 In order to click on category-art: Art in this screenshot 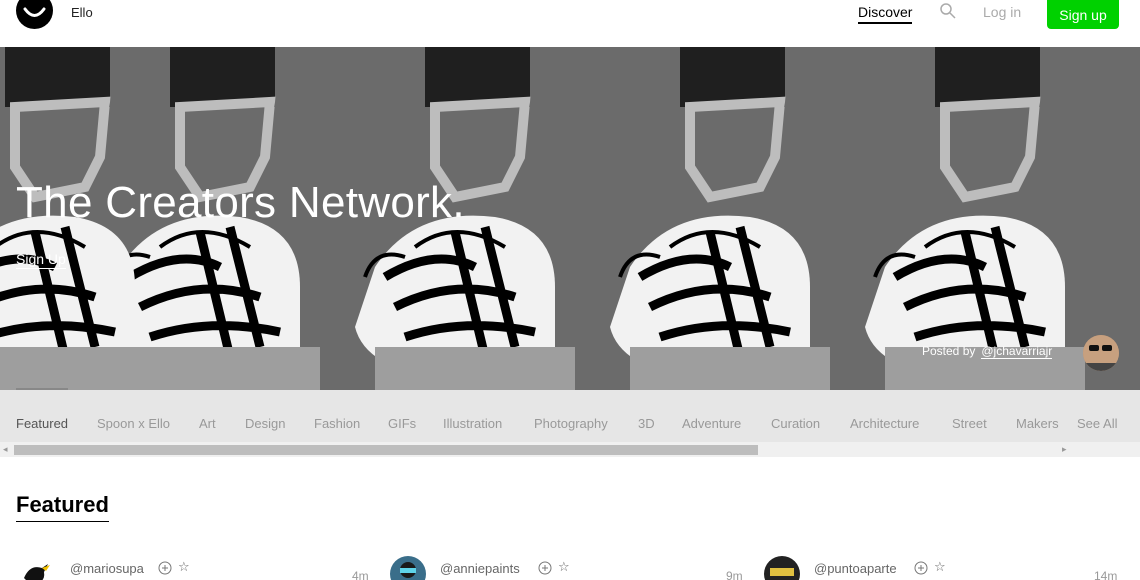, I will do `click(207, 423)`.